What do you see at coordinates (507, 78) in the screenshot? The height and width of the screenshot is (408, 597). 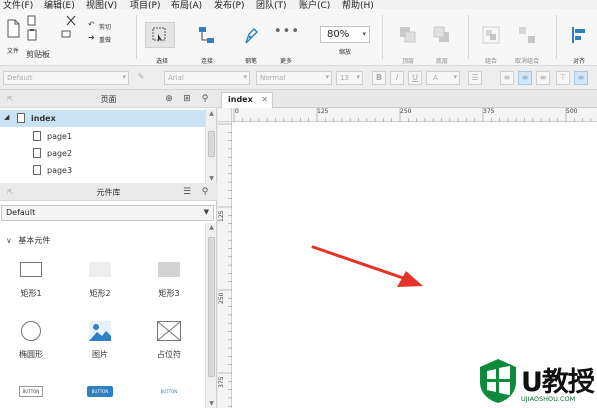 I see `align-text-left-button: ≡` at bounding box center [507, 78].